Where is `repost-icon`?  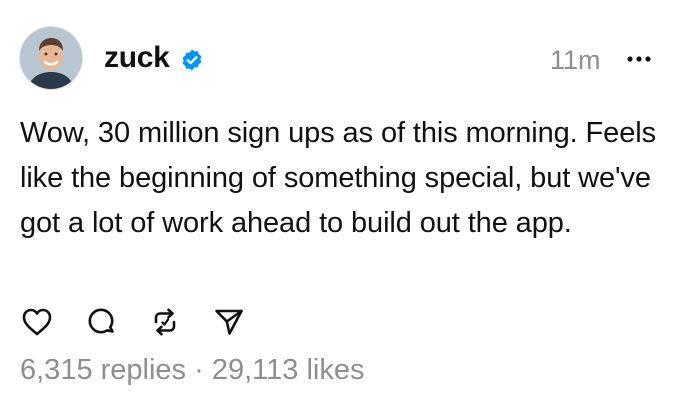 repost-icon is located at coordinates (165, 322).